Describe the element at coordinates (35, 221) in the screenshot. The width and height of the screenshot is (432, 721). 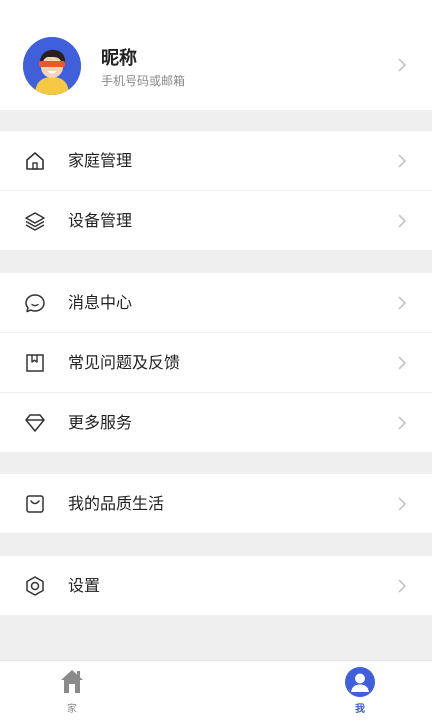
I see `layers-icon` at that location.